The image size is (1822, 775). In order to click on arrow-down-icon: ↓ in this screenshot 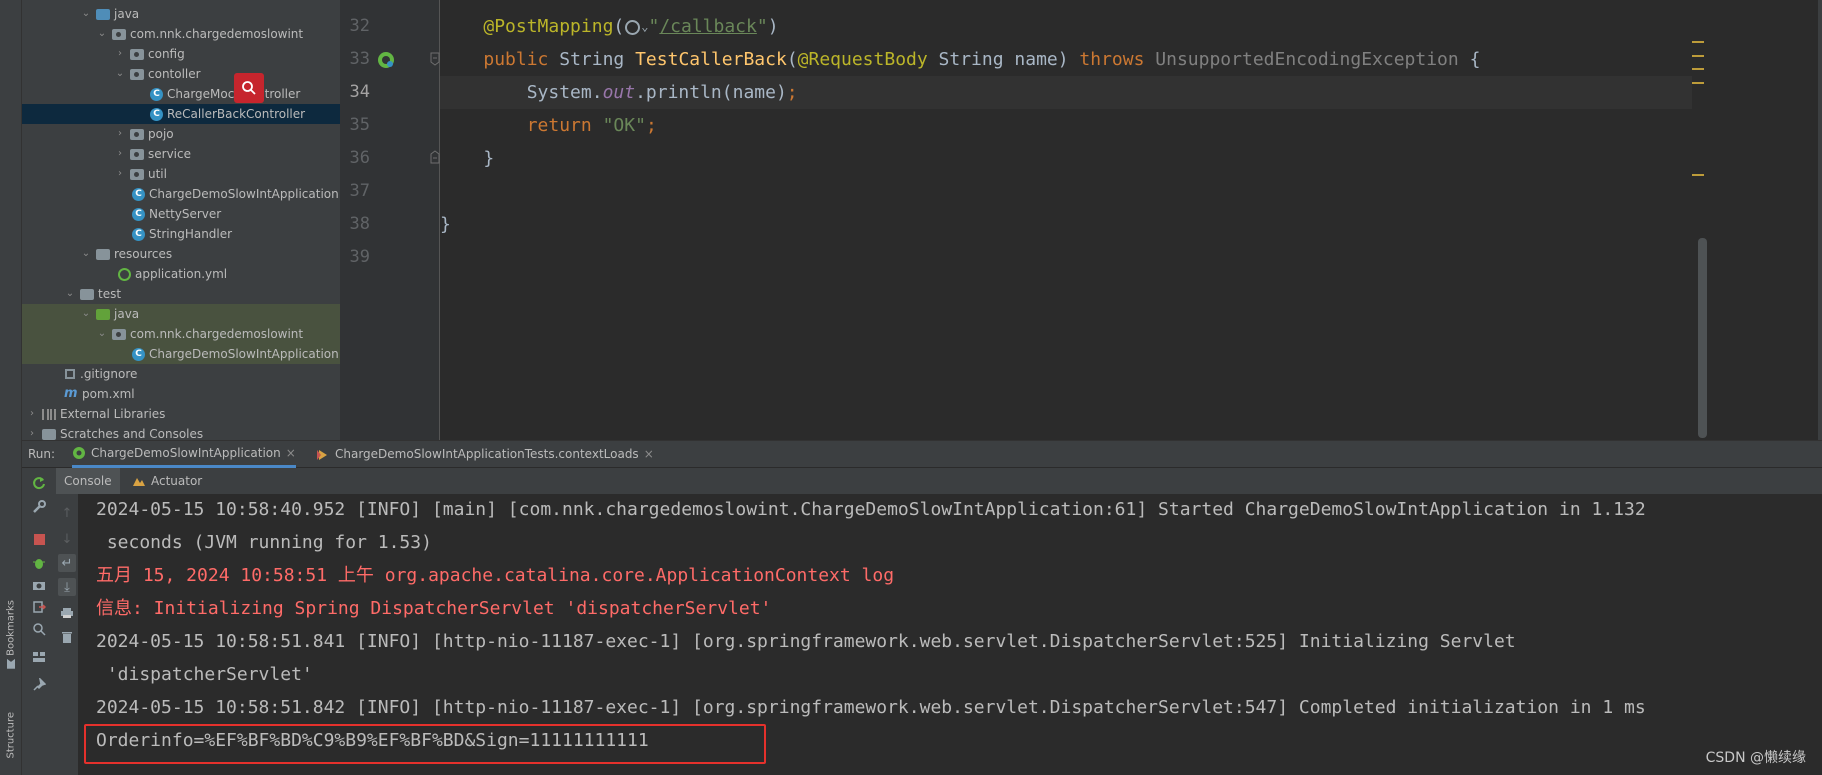, I will do `click(67, 539)`.